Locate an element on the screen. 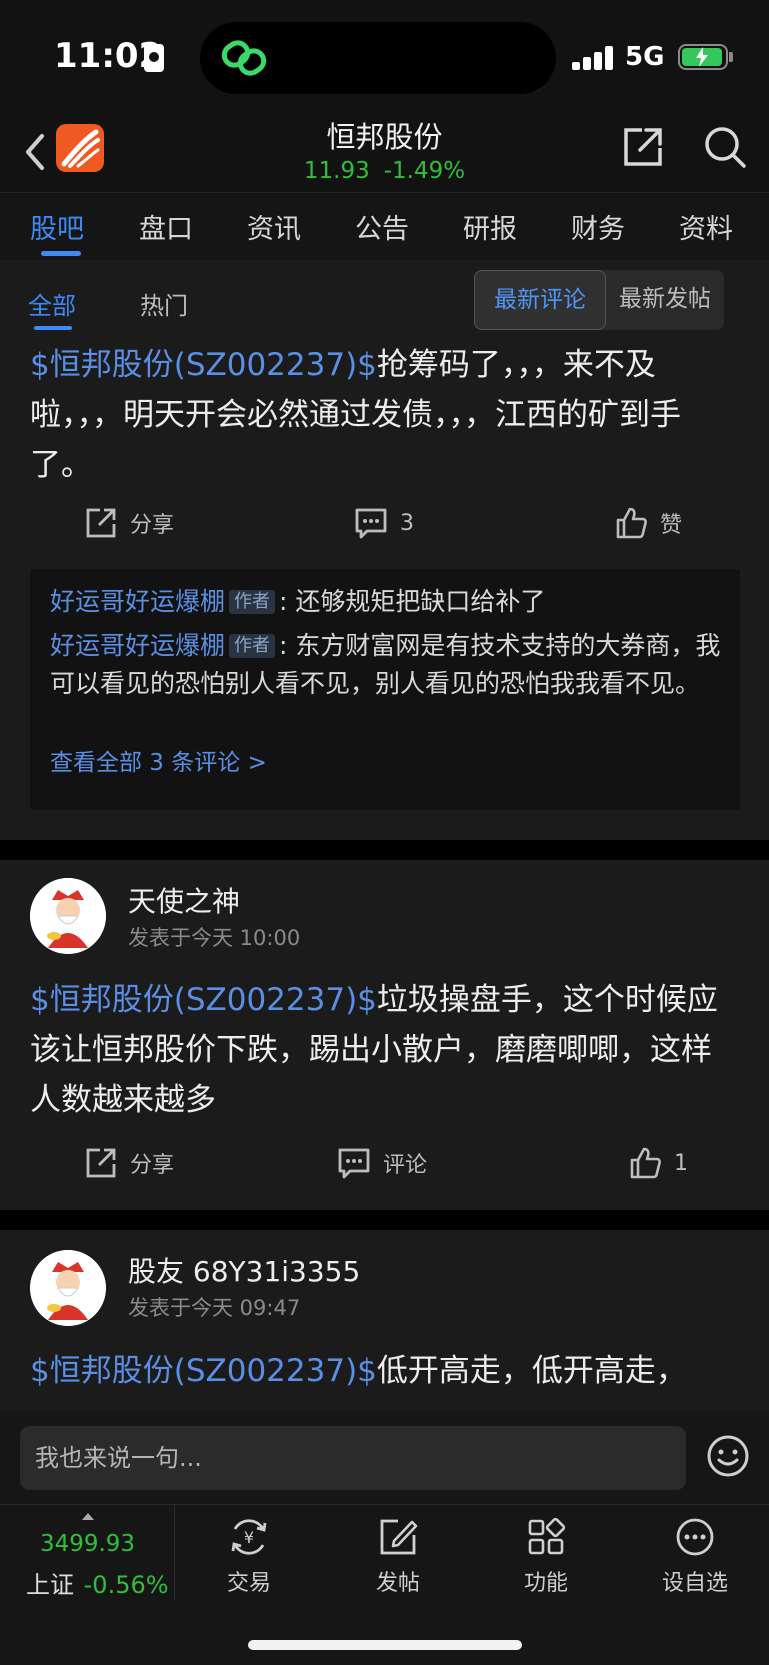 Image resolution: width=769 pixels, height=1665 pixels. stock-change: -1.49% is located at coordinates (424, 171).